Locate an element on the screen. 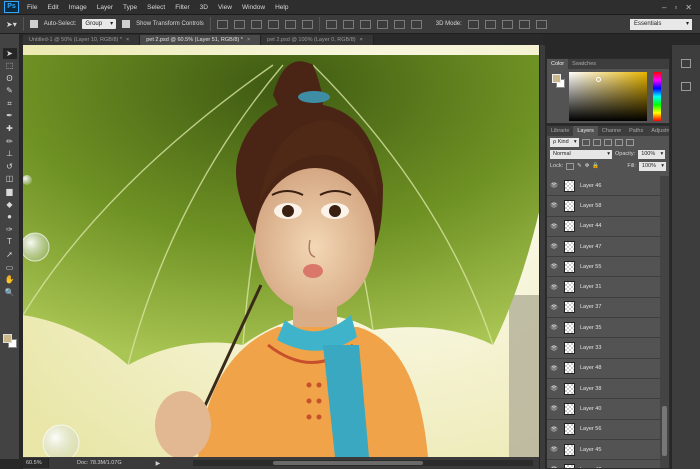 This screenshot has width=700, height=469. layer-row: 👁 Layer 58 is located at coordinates (604, 206).